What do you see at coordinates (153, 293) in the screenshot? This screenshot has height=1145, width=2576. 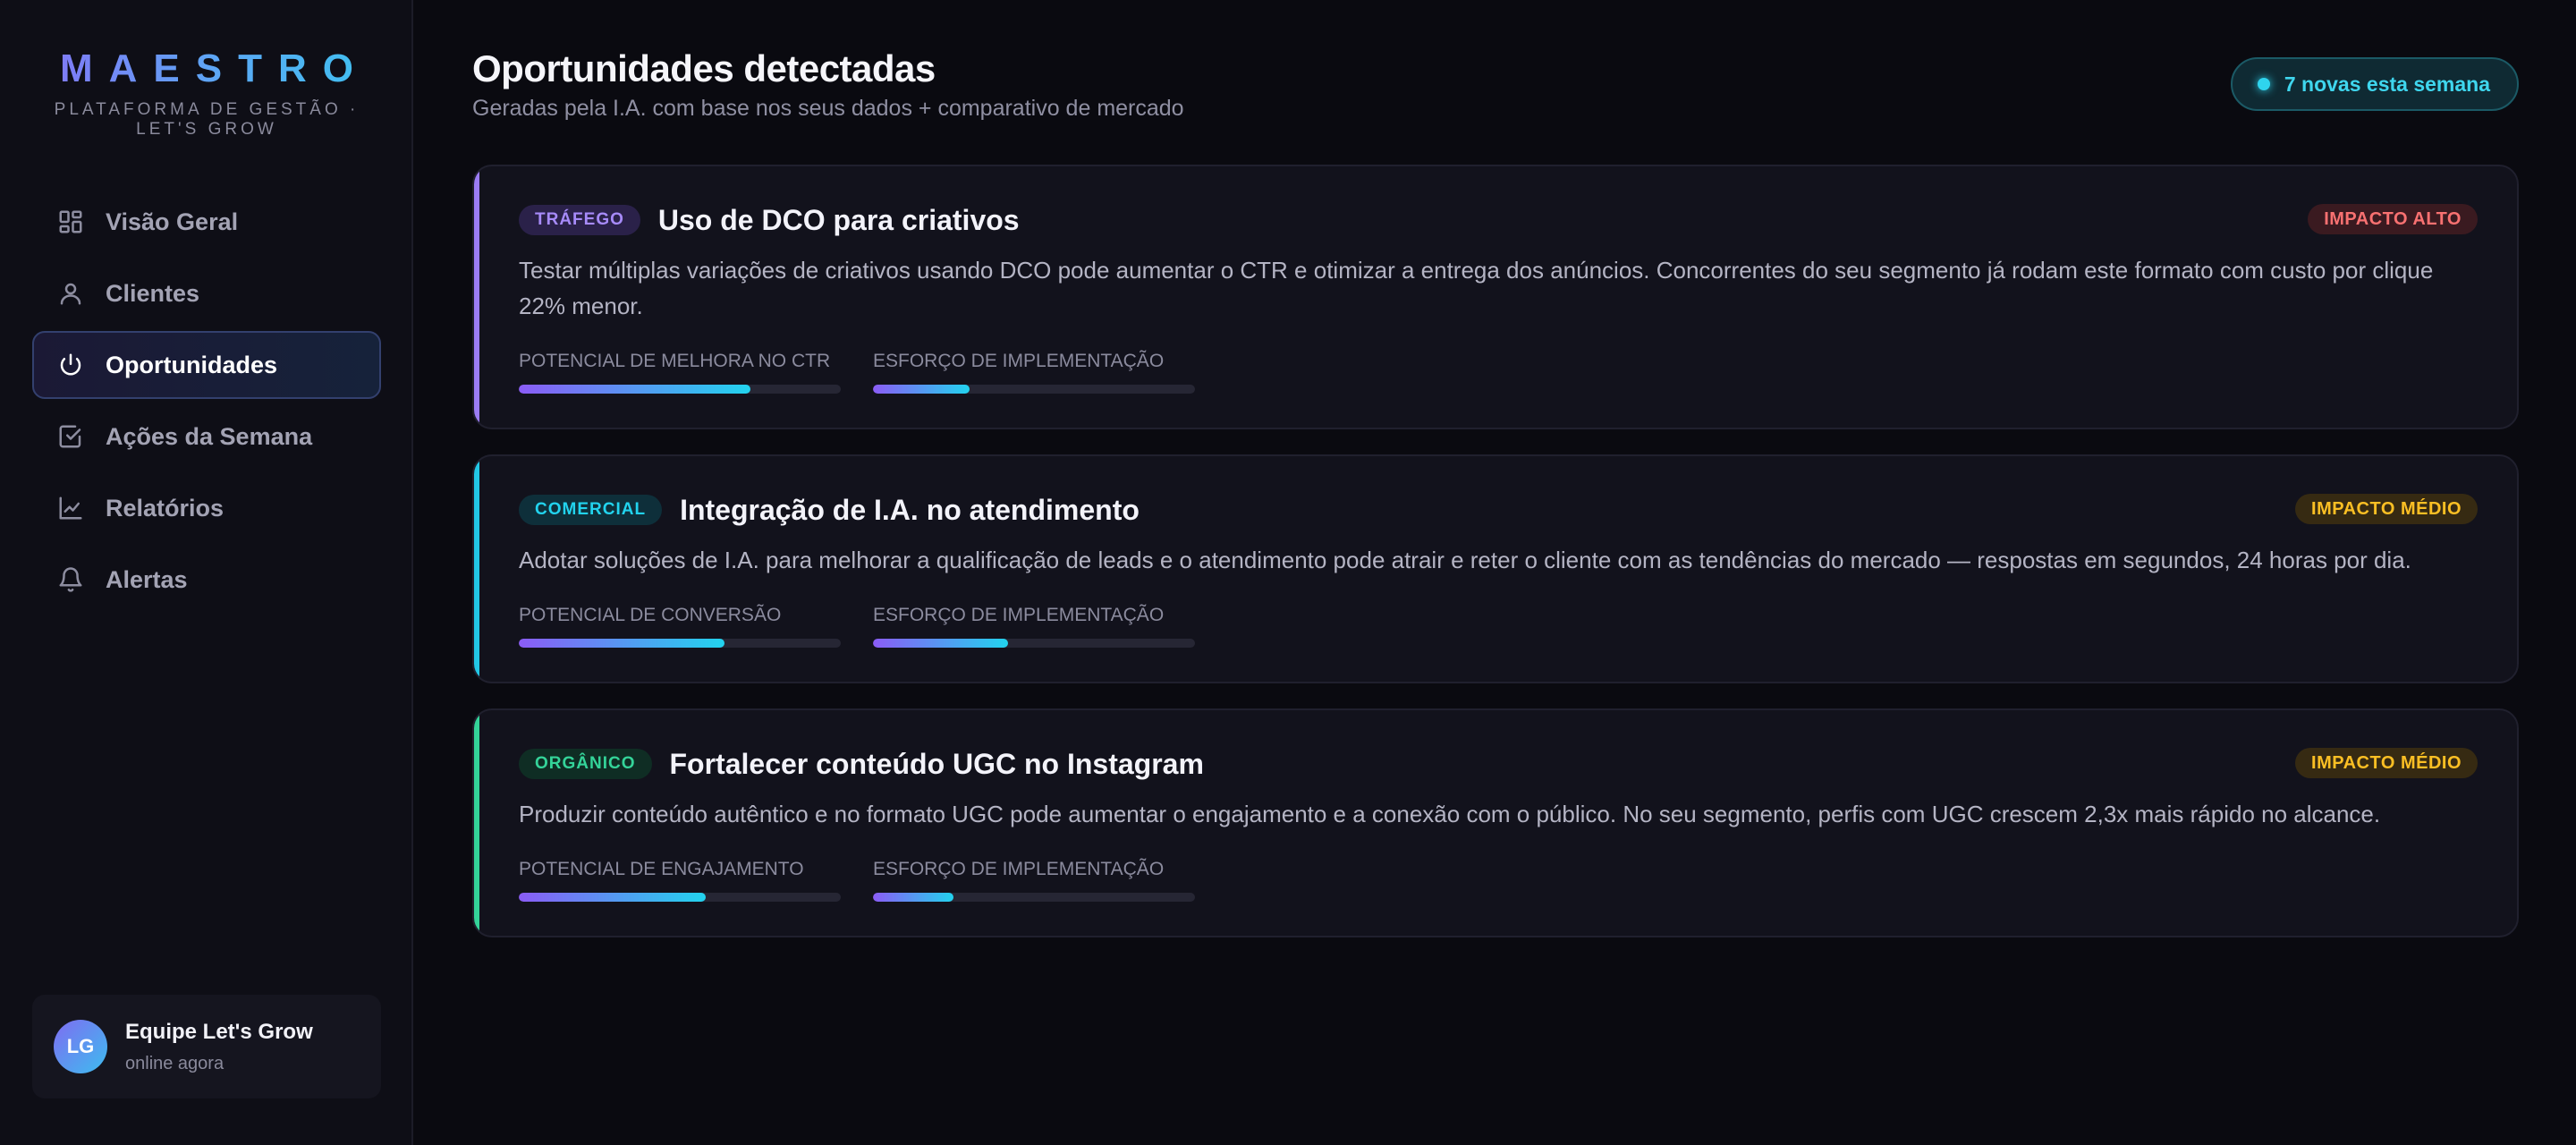 I see `sidebar-item-label: Clientes` at bounding box center [153, 293].